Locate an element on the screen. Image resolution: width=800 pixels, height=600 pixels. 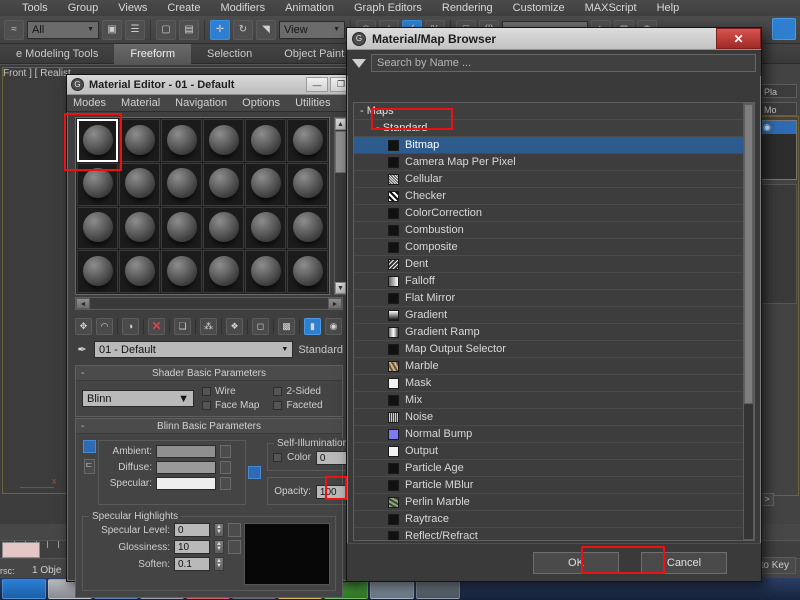
specular-level-map-button is located at coordinates (234, 530).